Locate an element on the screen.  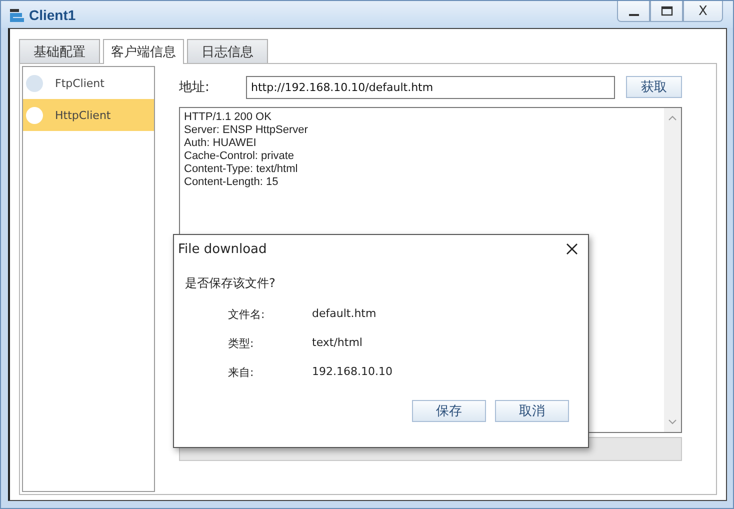
field-value: default.htm is located at coordinates (344, 314).